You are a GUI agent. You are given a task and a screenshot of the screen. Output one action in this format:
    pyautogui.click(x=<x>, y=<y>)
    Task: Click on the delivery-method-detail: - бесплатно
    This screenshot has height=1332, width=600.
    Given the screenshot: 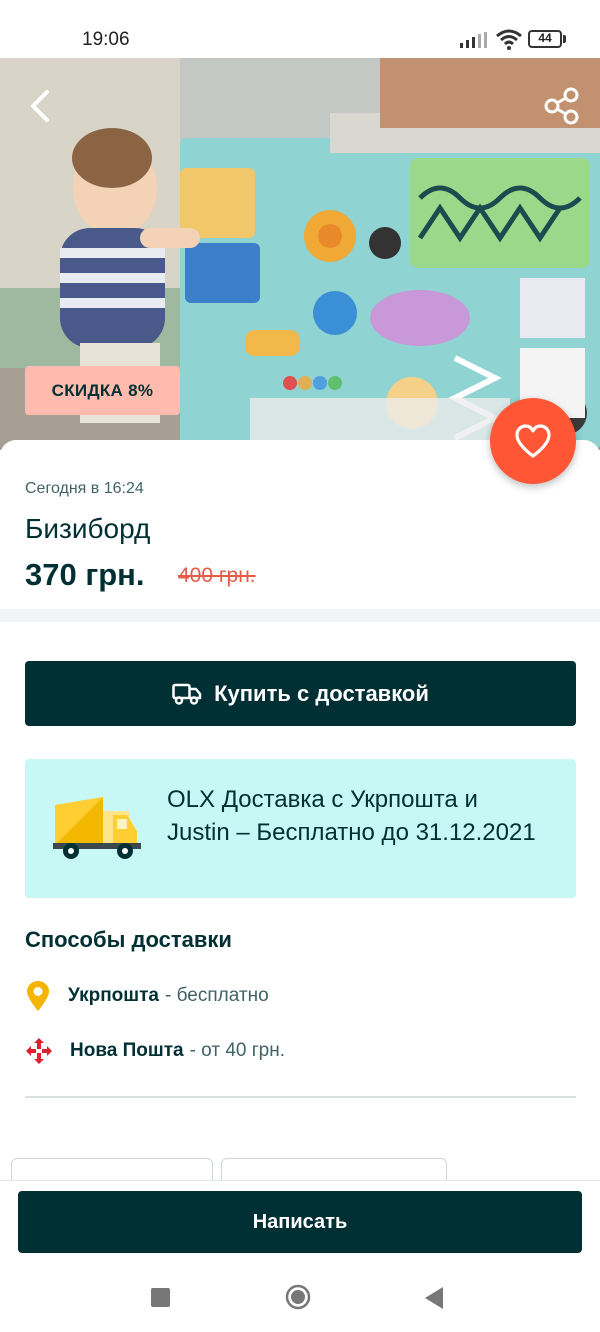 What is the action you would take?
    pyautogui.click(x=217, y=995)
    